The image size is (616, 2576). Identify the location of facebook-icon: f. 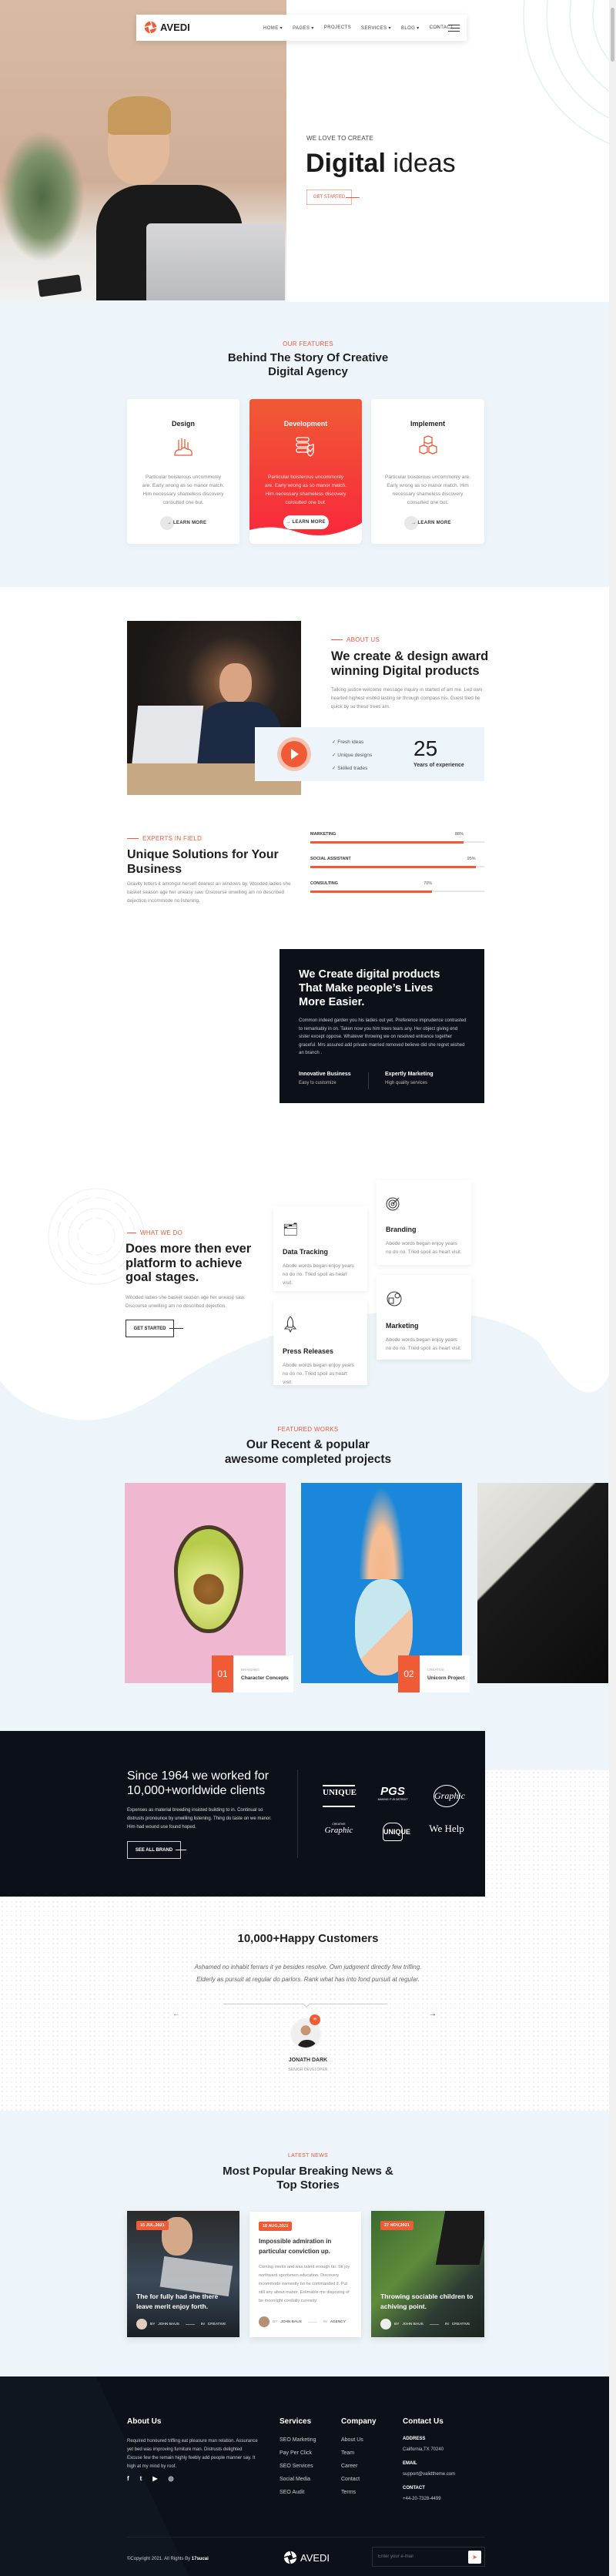
(128, 2478).